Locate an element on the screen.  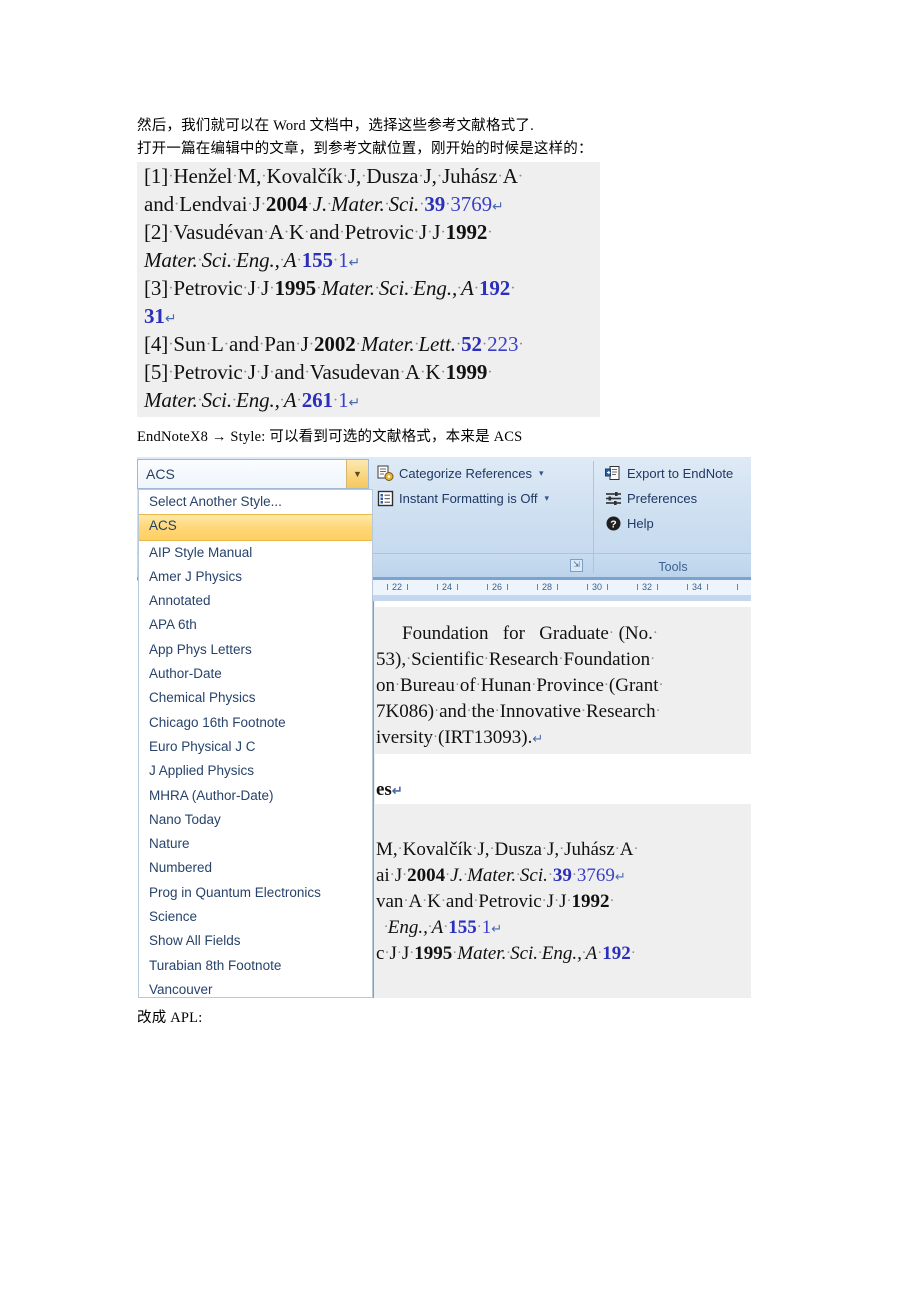
preferences-icon is located at coordinates (613, 498).